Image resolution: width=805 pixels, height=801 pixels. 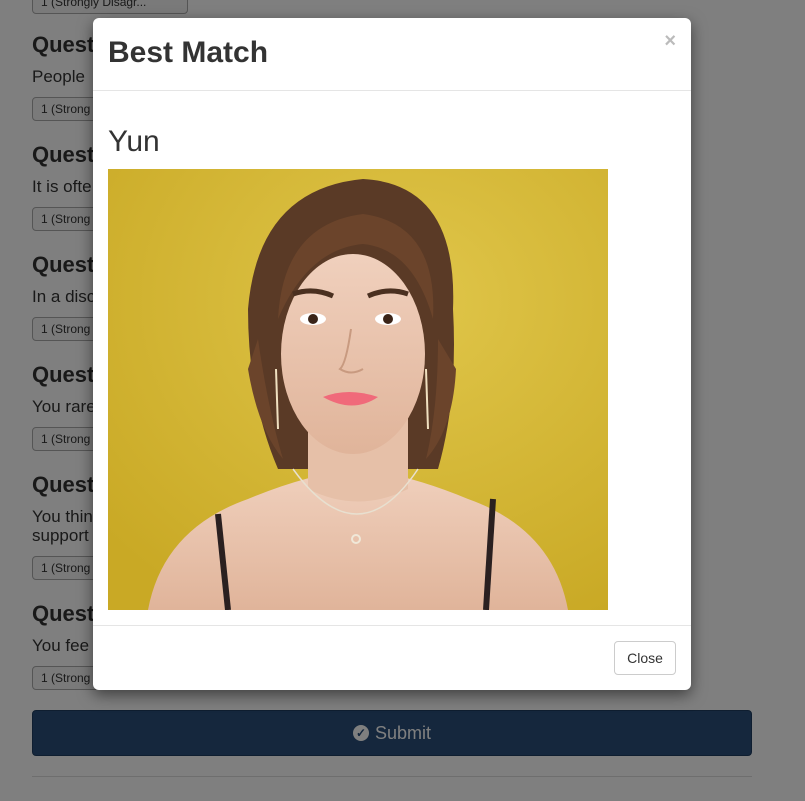 I want to click on match-name: Yun, so click(x=134, y=141).